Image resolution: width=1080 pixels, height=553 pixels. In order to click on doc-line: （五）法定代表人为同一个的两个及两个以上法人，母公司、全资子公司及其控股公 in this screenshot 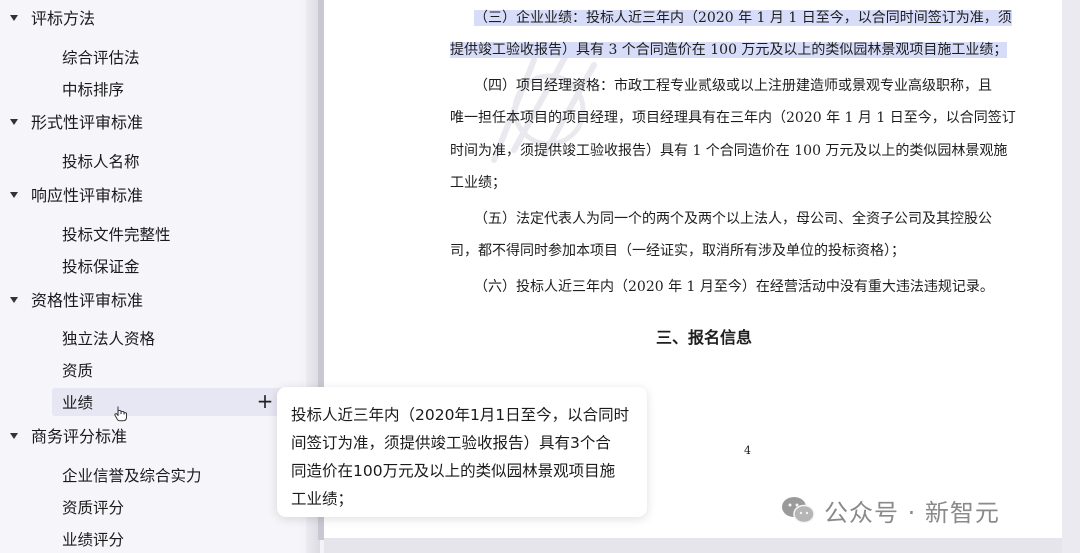, I will do `click(733, 219)`.